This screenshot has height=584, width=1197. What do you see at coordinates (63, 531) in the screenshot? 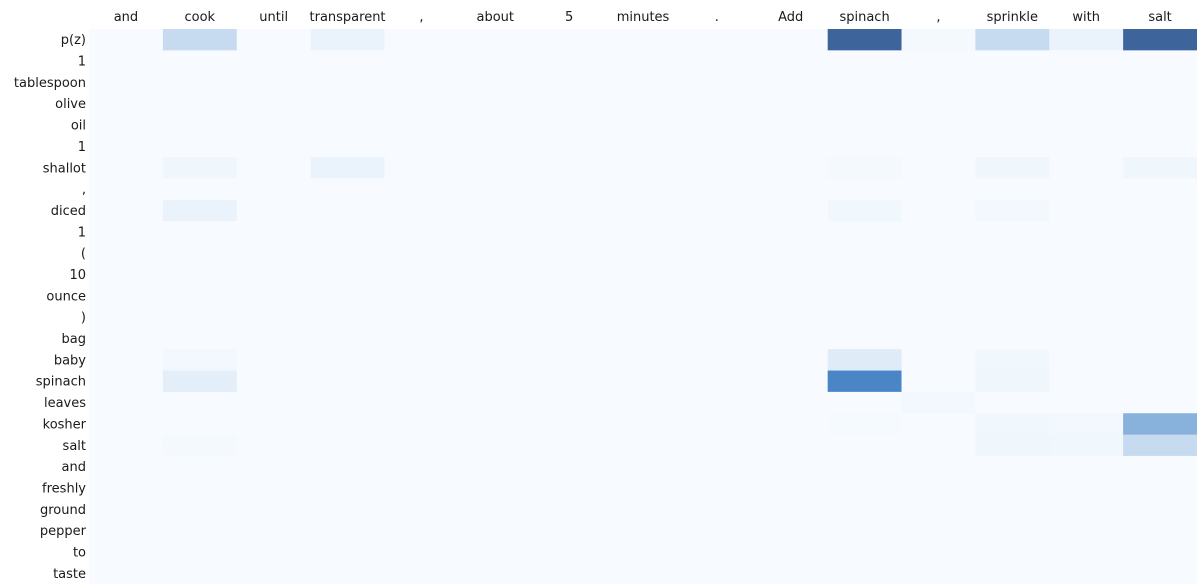
I see `y-tick-label: pepper` at bounding box center [63, 531].